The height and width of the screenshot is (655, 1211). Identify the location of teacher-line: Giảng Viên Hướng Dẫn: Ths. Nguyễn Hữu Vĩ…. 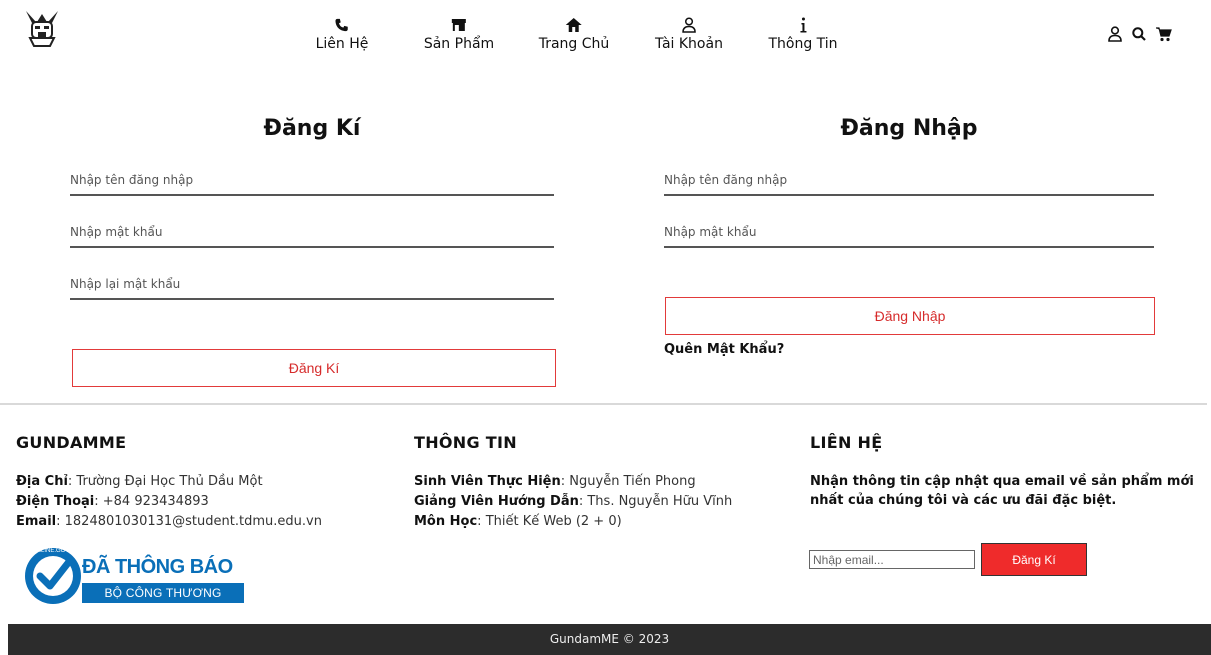
(573, 501).